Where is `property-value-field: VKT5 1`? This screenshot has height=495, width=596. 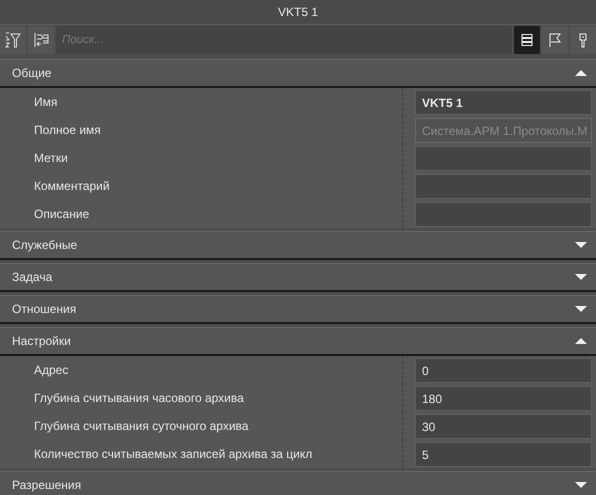
property-value-field: VKT5 1 is located at coordinates (503, 102).